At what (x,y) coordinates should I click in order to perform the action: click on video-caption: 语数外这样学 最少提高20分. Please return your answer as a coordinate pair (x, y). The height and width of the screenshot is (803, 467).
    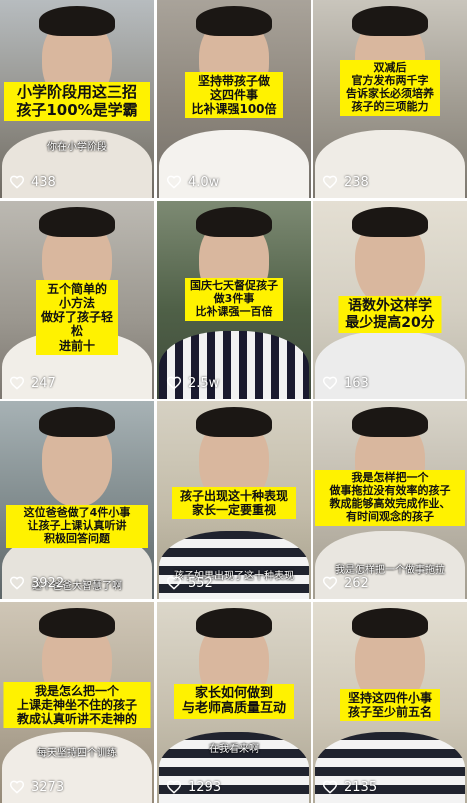
    Looking at the image, I should click on (390, 315).